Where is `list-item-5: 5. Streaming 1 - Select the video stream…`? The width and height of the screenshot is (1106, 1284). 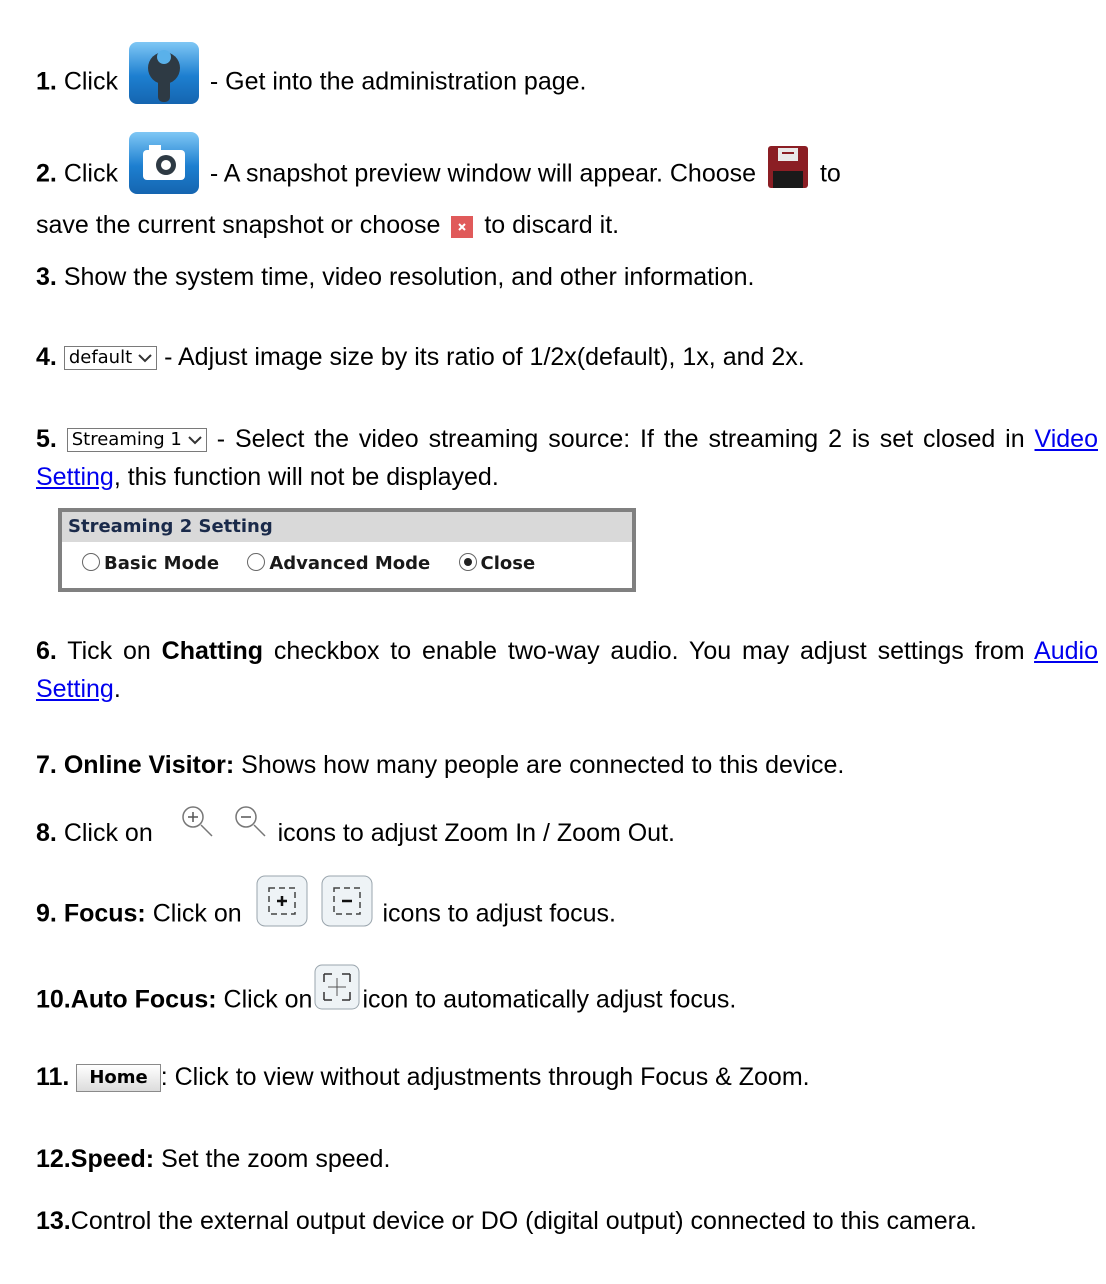 list-item-5: 5. Streaming 1 - Select the video stream… is located at coordinates (567, 458).